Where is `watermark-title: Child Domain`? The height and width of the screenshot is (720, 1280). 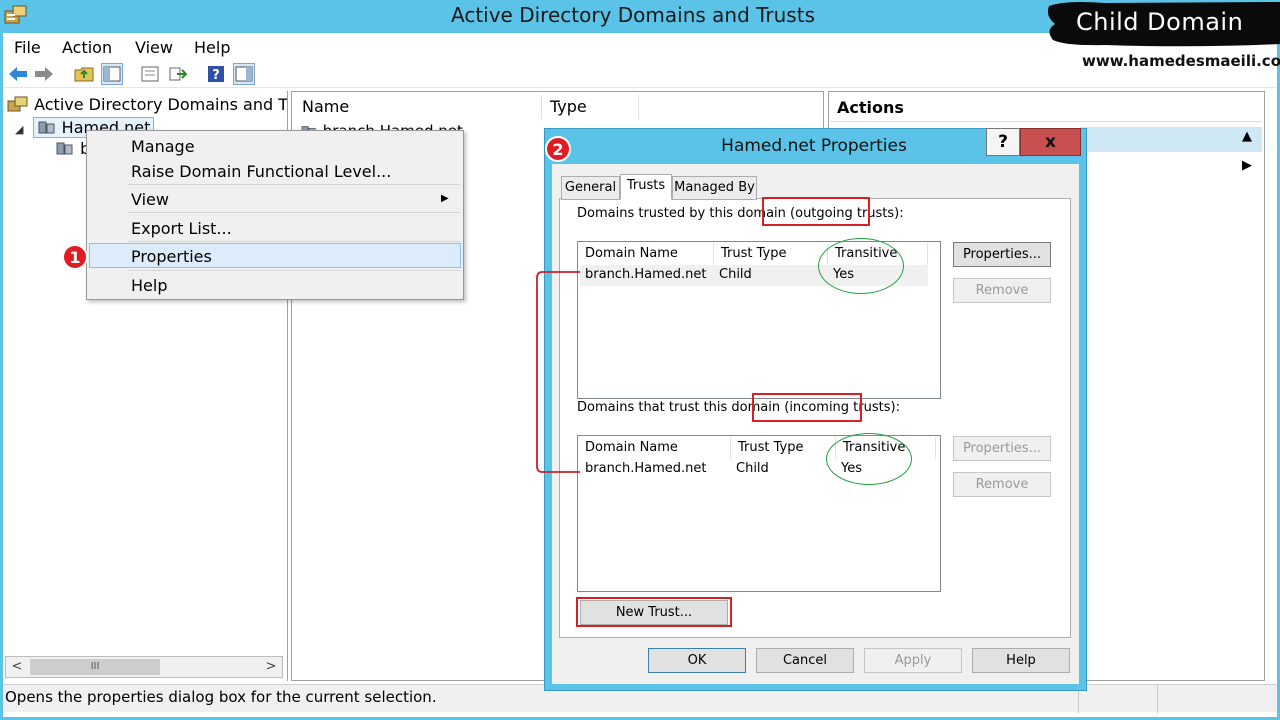
watermark-title: Child Domain is located at coordinates (1160, 22).